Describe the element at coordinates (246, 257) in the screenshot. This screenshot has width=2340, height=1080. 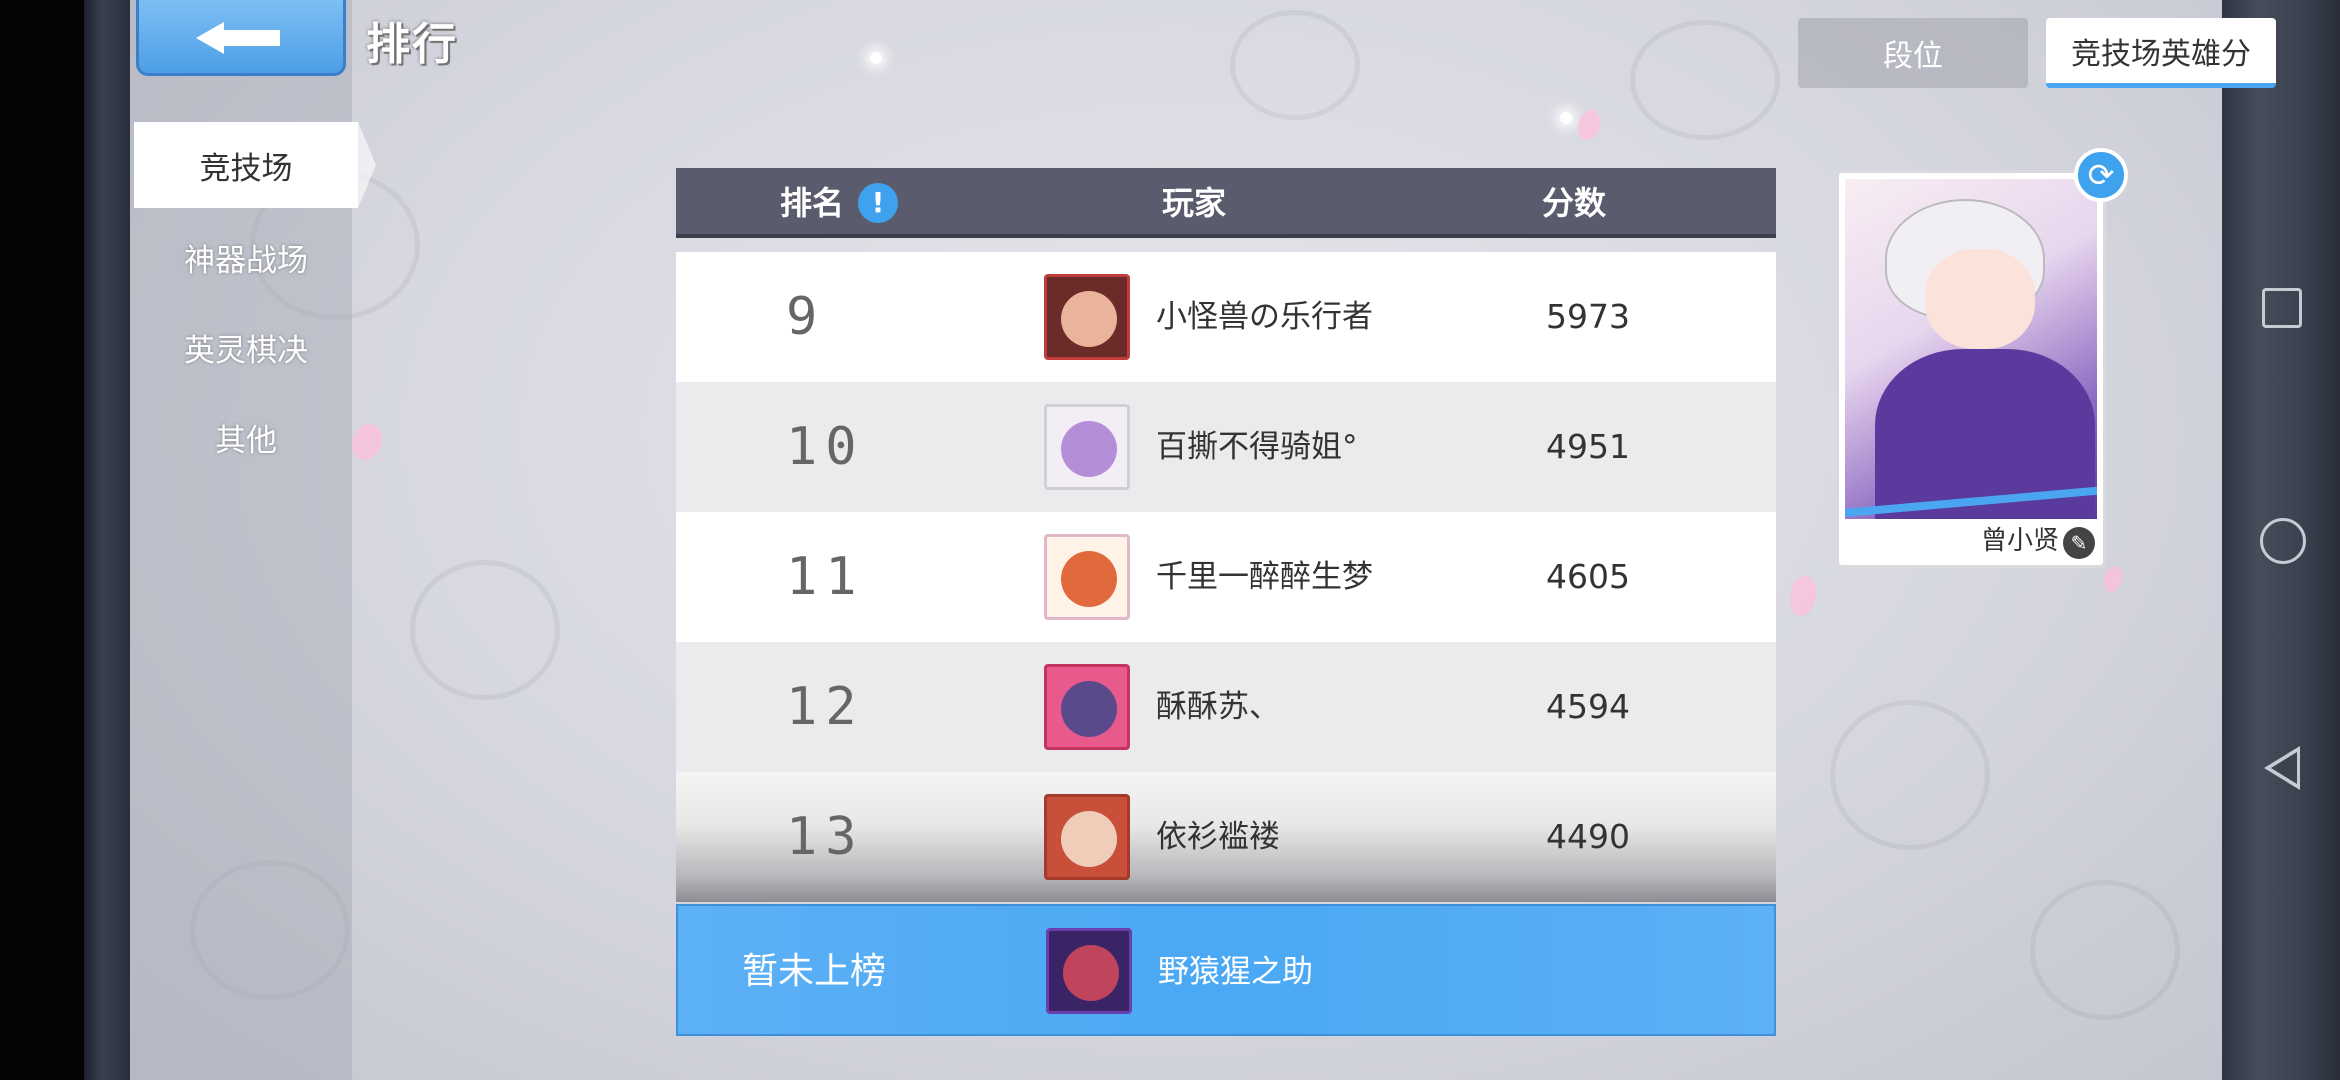
I see `sidebar-item-artifact-battle: 神器战场` at that location.